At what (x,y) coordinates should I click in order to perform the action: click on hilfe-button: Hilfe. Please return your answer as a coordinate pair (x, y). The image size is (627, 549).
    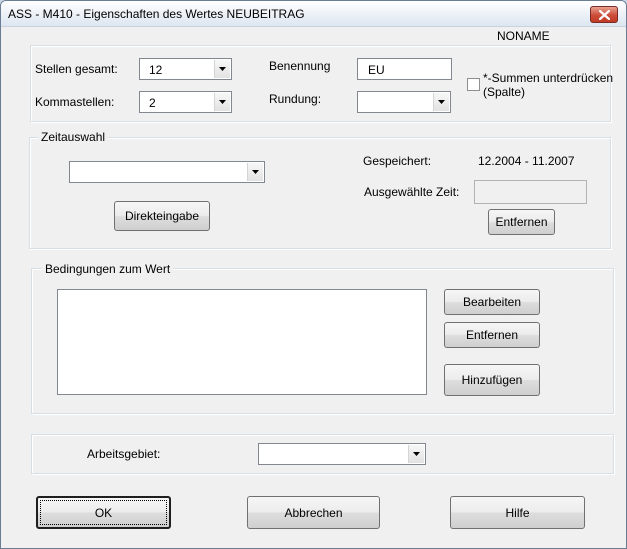
    Looking at the image, I should click on (517, 512).